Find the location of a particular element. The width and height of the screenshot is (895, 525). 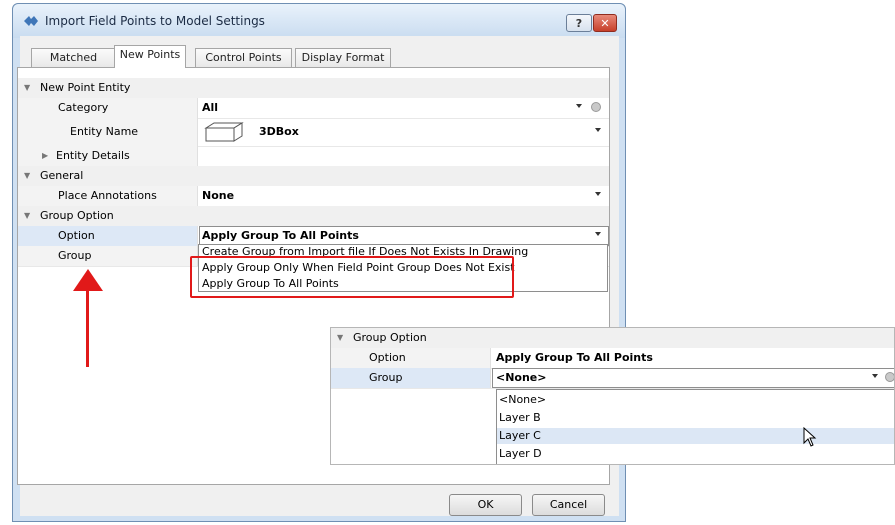

property-group: Group <None> is located at coordinates (612, 378).